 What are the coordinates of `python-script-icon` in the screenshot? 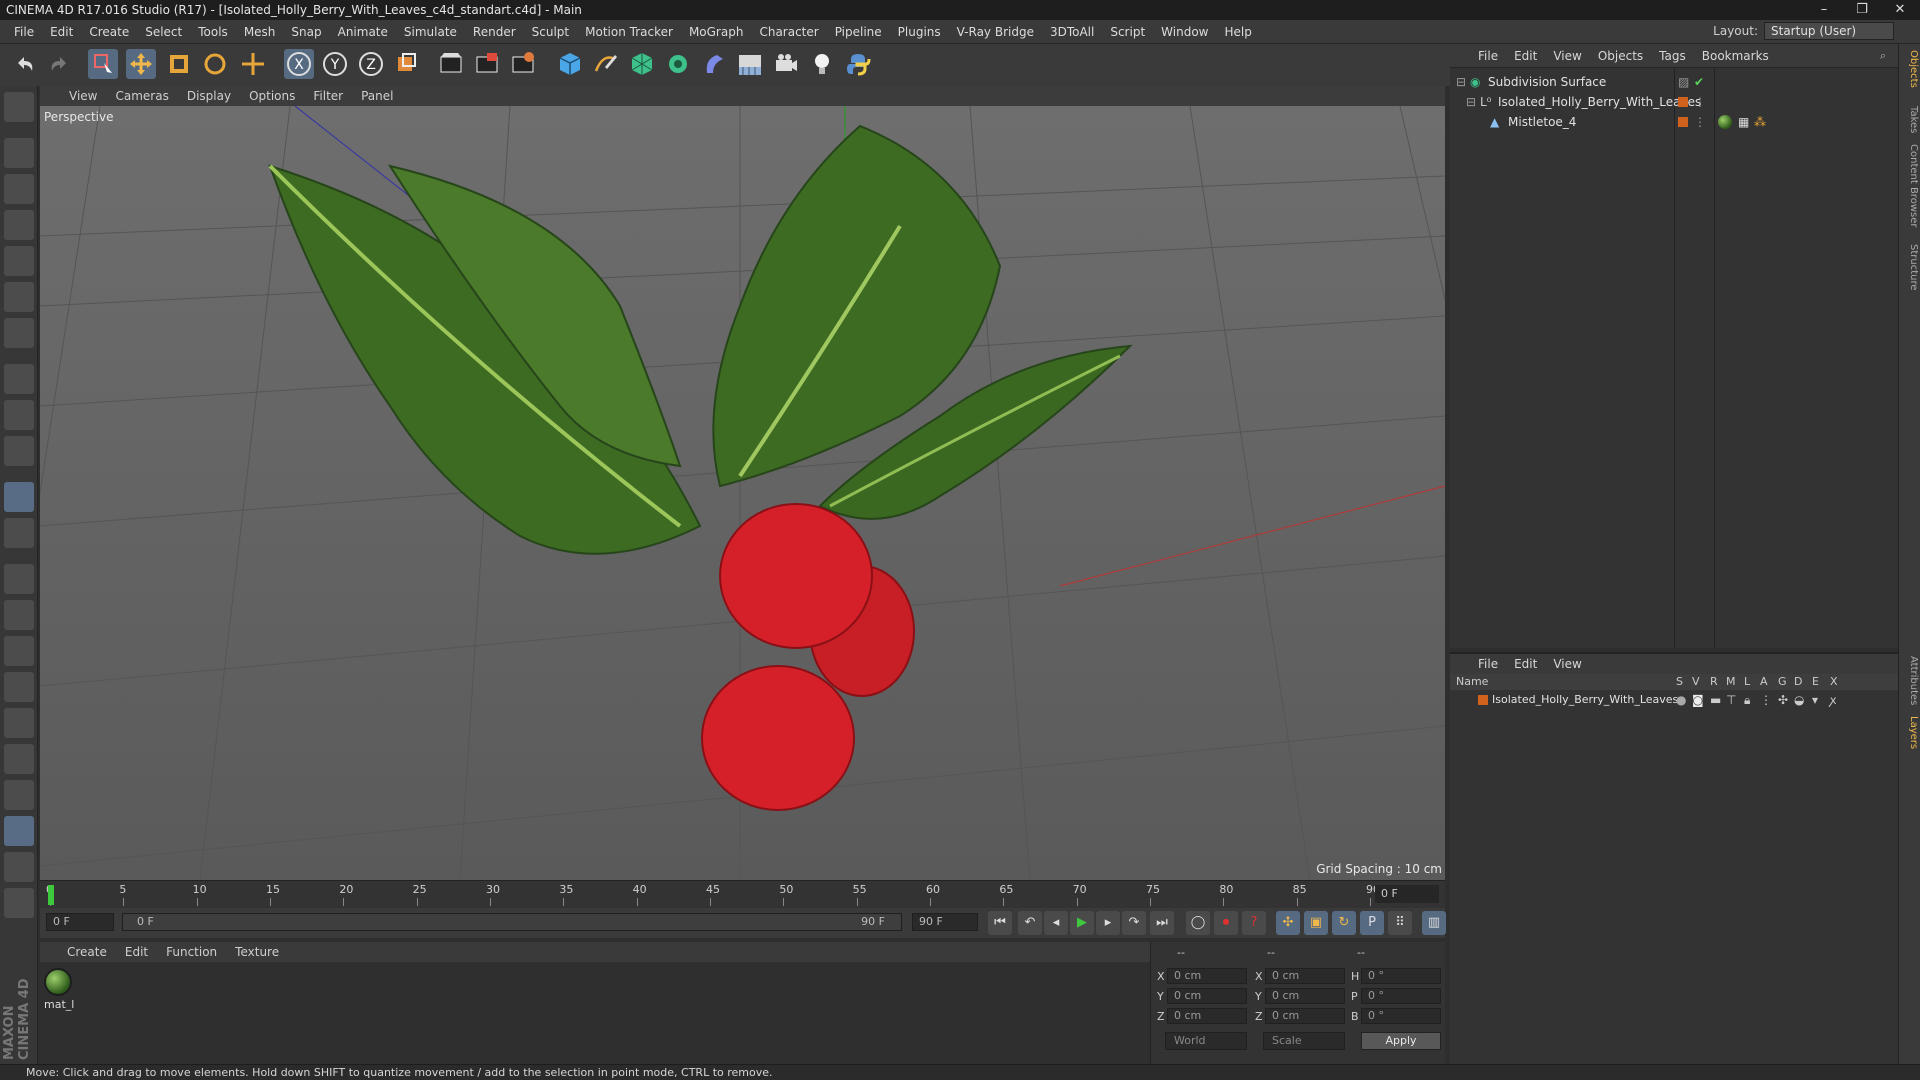 It's located at (858, 64).